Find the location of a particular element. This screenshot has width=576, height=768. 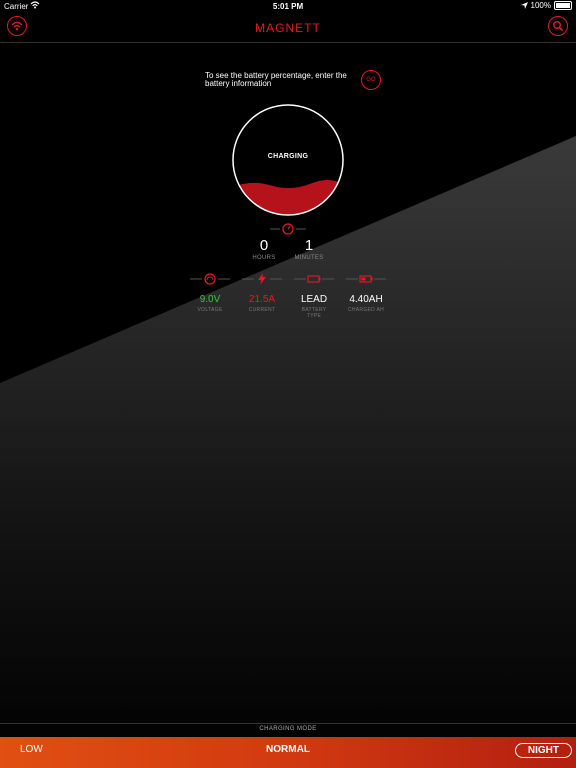

charged-ah-value: 4.40AH is located at coordinates (366, 299).